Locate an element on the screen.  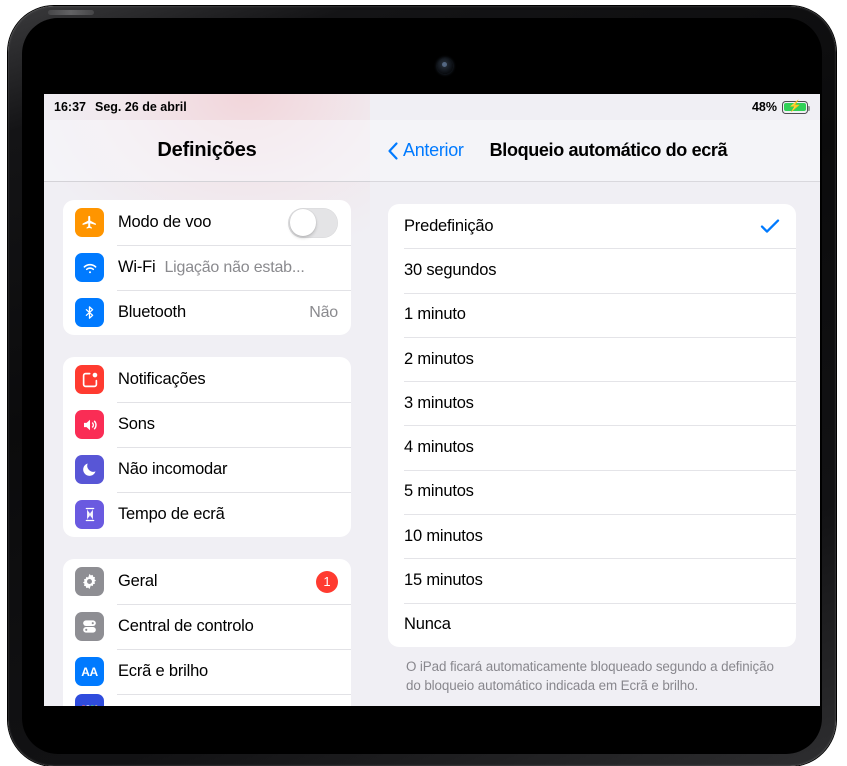
list-item: Predefinição is located at coordinates (592, 226).